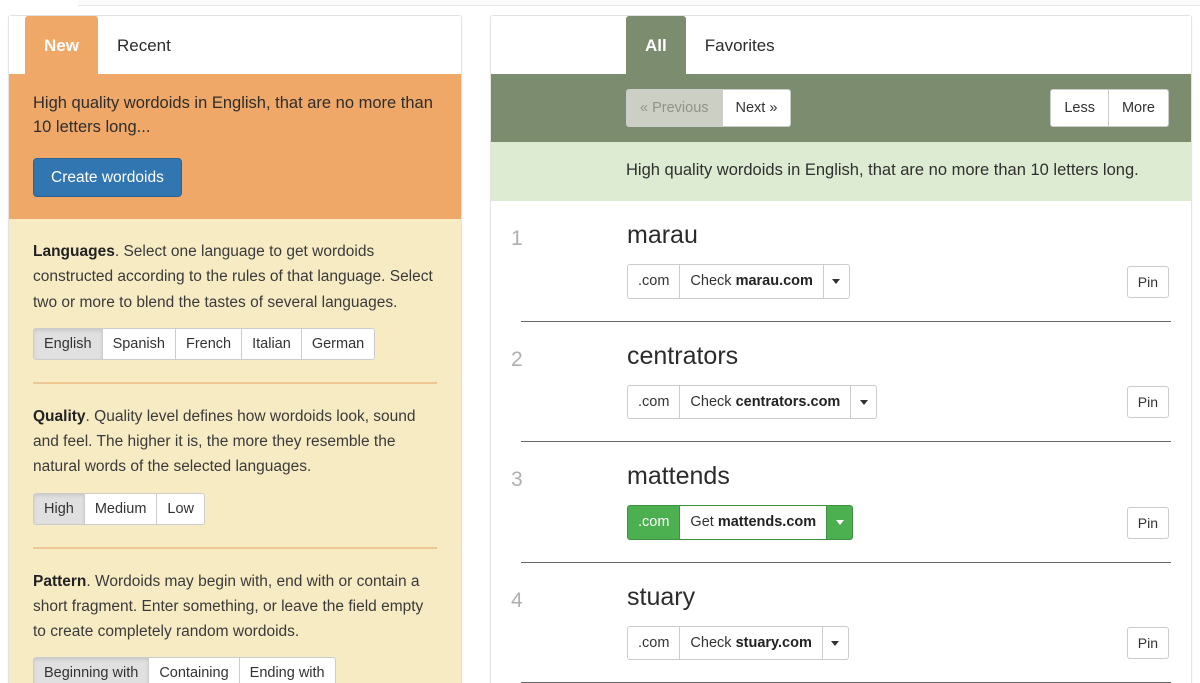 The width and height of the screenshot is (1200, 683). Describe the element at coordinates (757, 108) in the screenshot. I see `next-page-button: Next »` at that location.